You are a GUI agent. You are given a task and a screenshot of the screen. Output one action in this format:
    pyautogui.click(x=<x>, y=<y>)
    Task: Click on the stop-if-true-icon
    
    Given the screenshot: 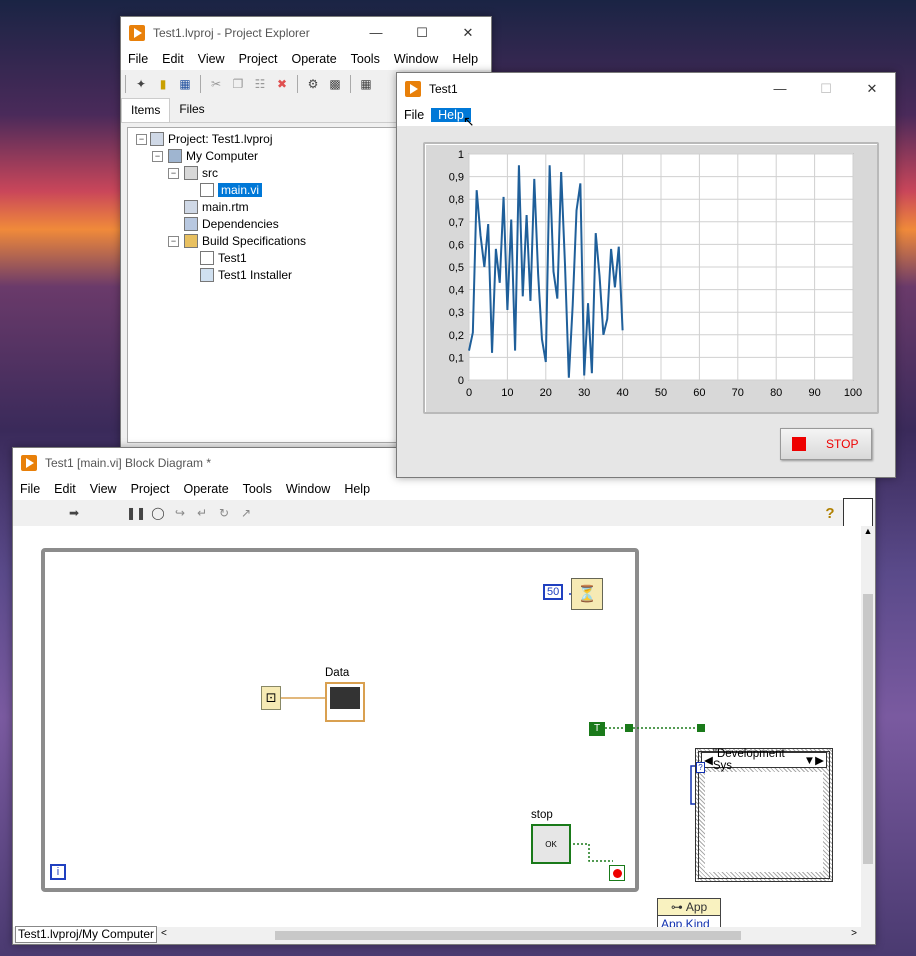 What is the action you would take?
    pyautogui.click(x=617, y=873)
    